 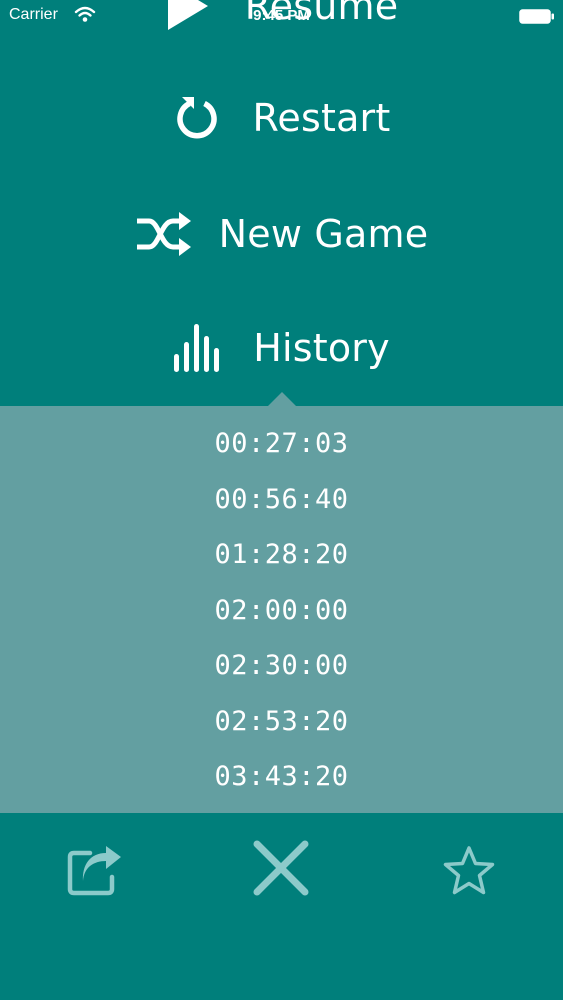 I want to click on status-time: 9:45 PM, so click(x=281, y=15).